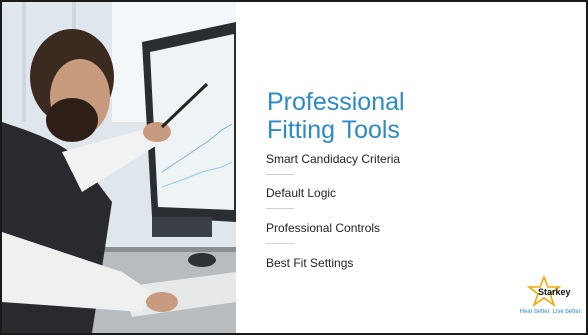 This screenshot has height=335, width=588. What do you see at coordinates (323, 228) in the screenshot?
I see `list-item-professional-controls: Professional Controls` at bounding box center [323, 228].